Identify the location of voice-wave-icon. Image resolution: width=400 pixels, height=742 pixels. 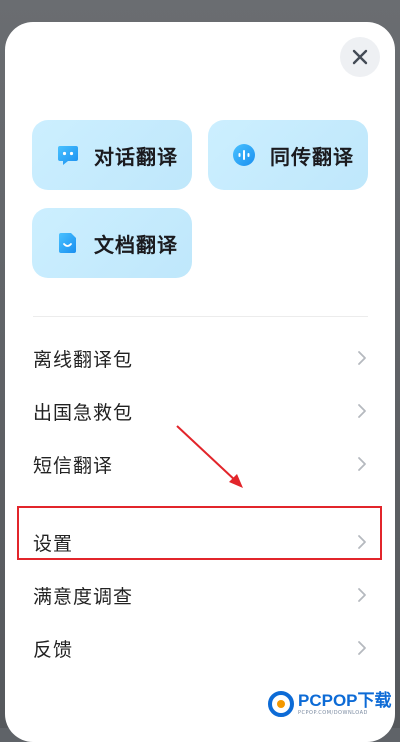
(244, 155).